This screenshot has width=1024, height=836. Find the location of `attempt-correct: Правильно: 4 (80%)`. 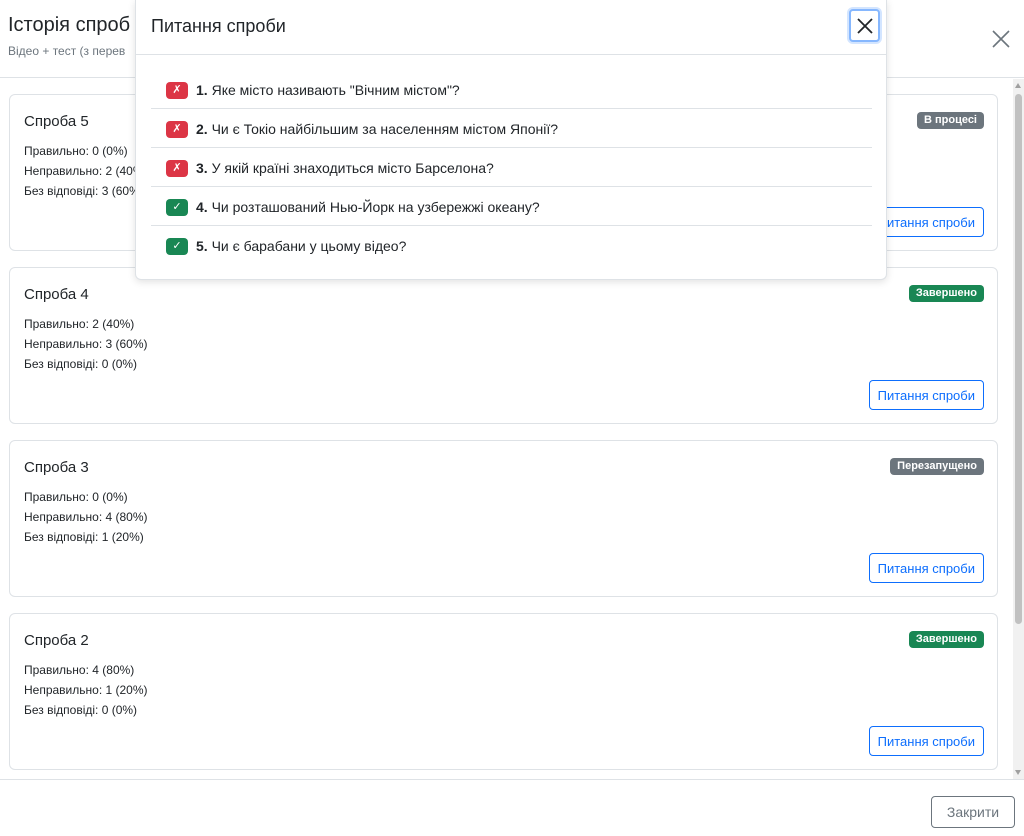

attempt-correct: Правильно: 4 (80%) is located at coordinates (79, 670).